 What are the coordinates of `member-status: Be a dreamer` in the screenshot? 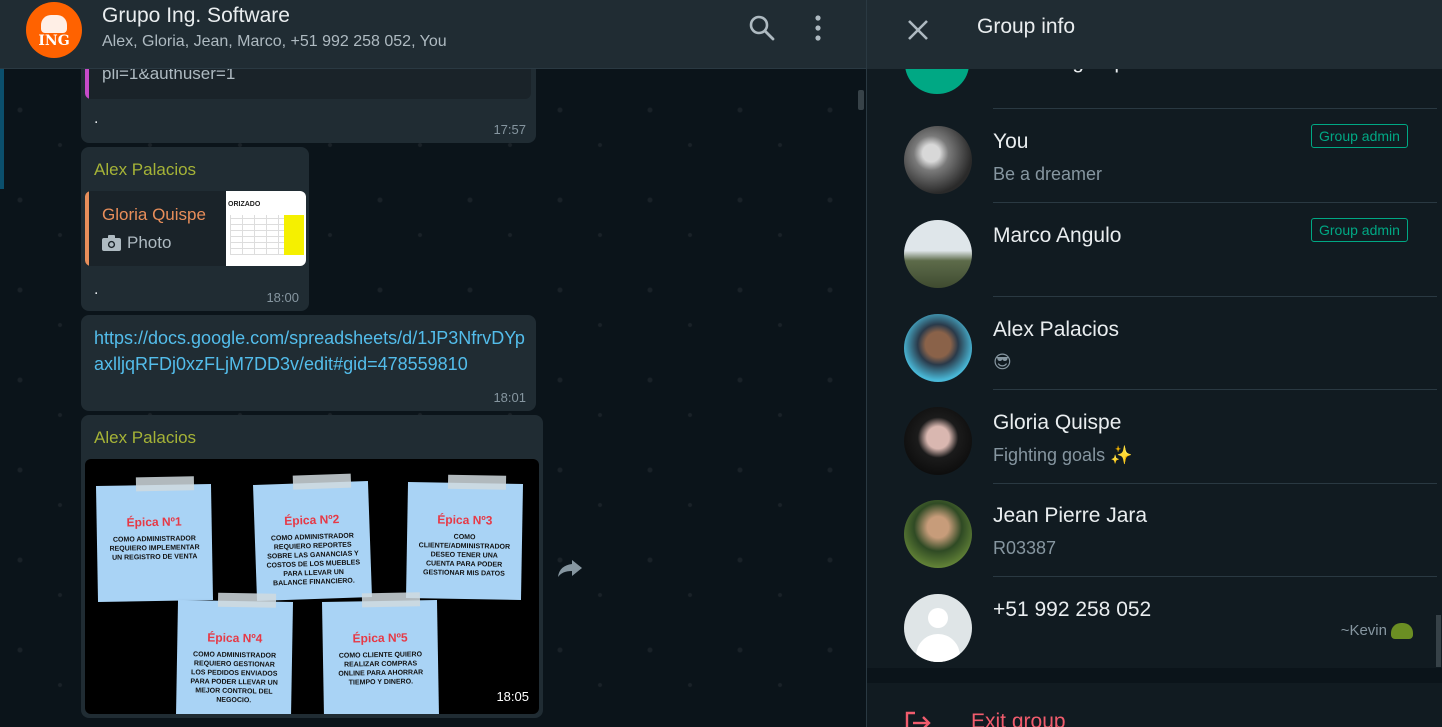 It's located at (1048, 174).